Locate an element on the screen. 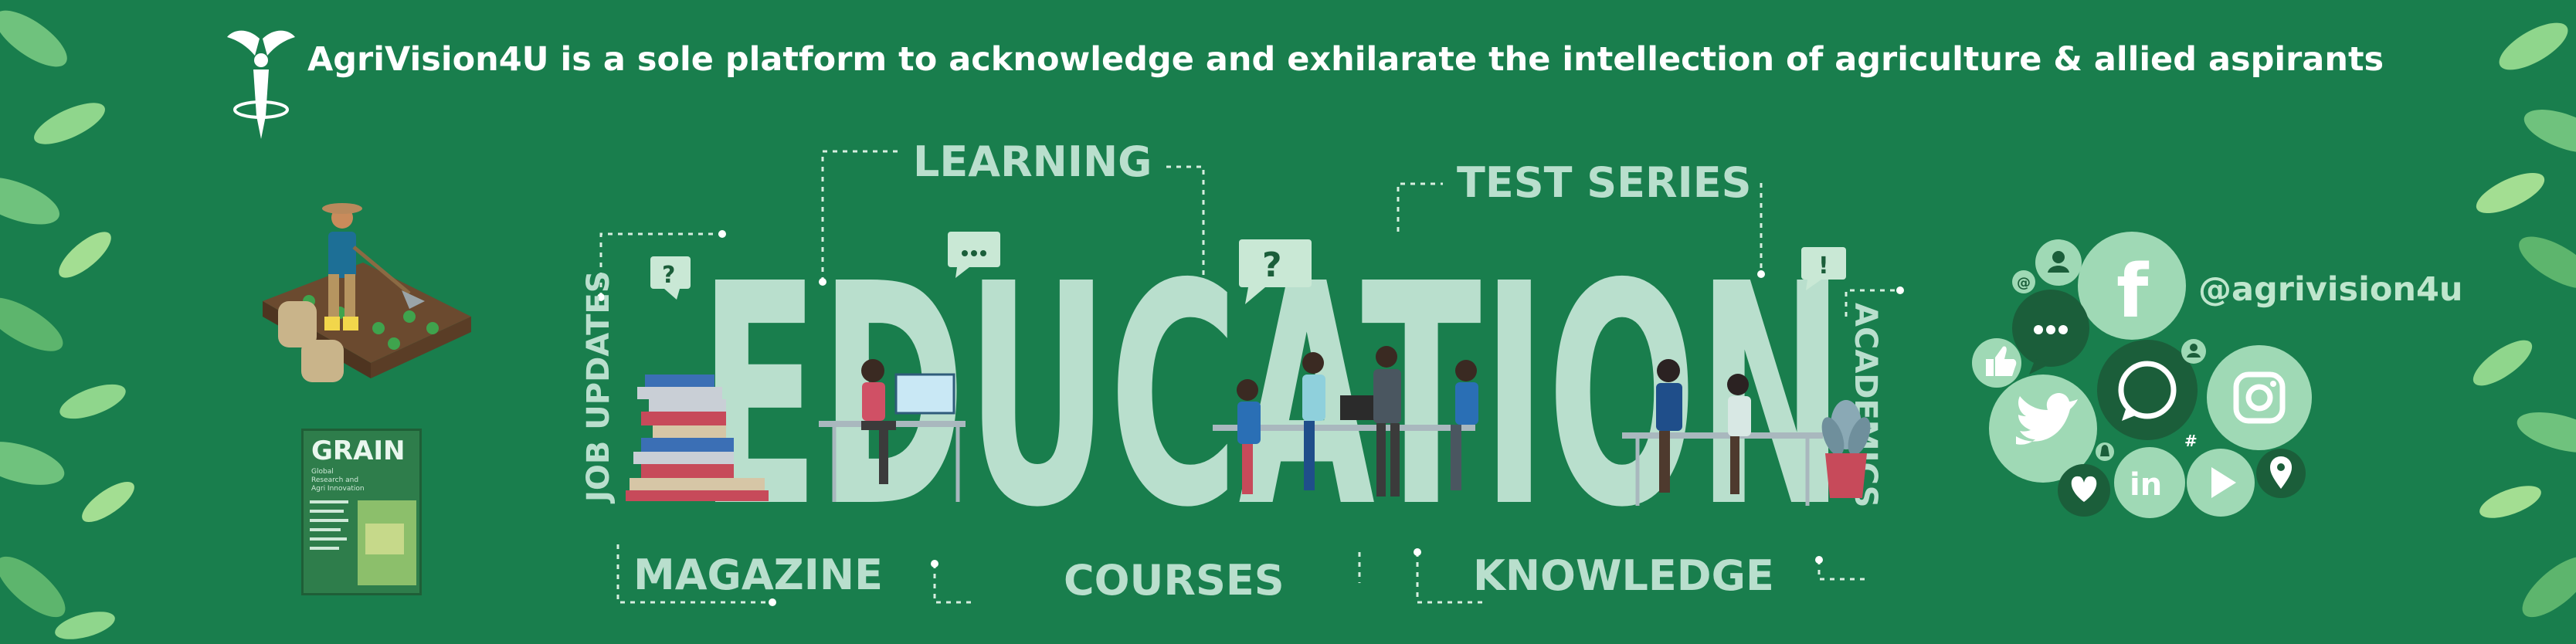 This screenshot has width=2576, height=644. svg-text: in is located at coordinates (2146, 485).